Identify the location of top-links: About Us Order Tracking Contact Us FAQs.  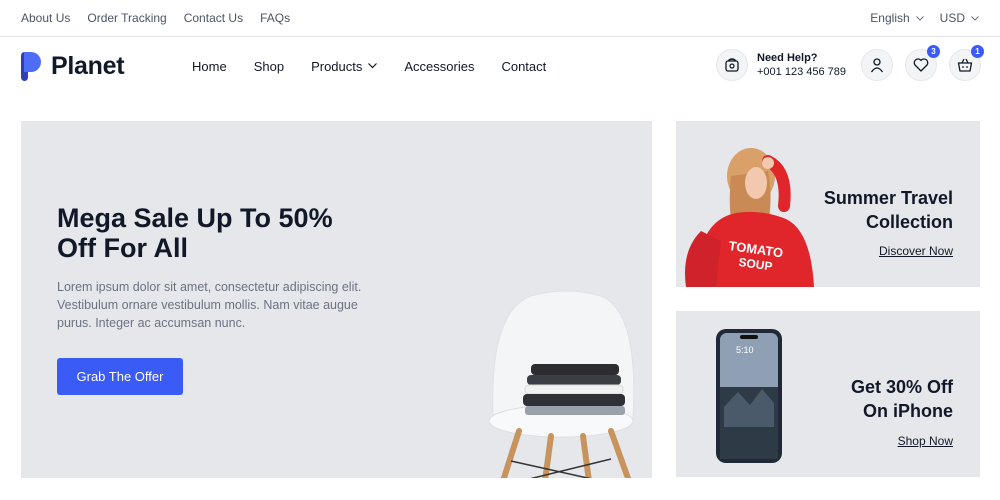
(155, 18).